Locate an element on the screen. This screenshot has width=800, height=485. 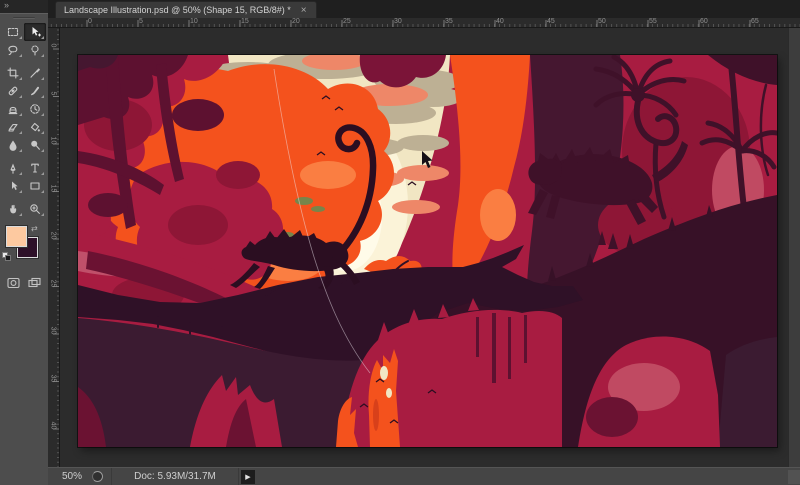
doc-size-info: Doc: 5.93M/31.7M is located at coordinates (175, 476).